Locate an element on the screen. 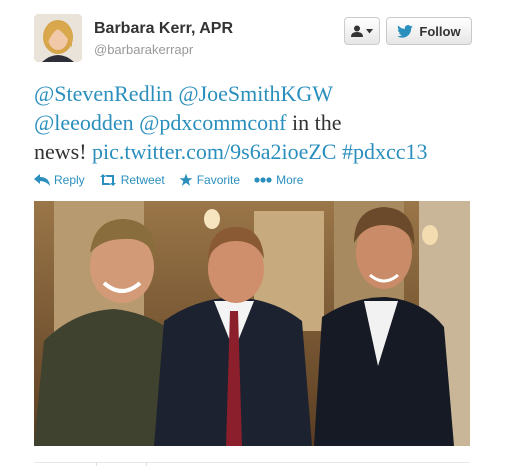 This screenshot has width=514, height=466. hashtag-link: #pdxcc13 is located at coordinates (385, 151).